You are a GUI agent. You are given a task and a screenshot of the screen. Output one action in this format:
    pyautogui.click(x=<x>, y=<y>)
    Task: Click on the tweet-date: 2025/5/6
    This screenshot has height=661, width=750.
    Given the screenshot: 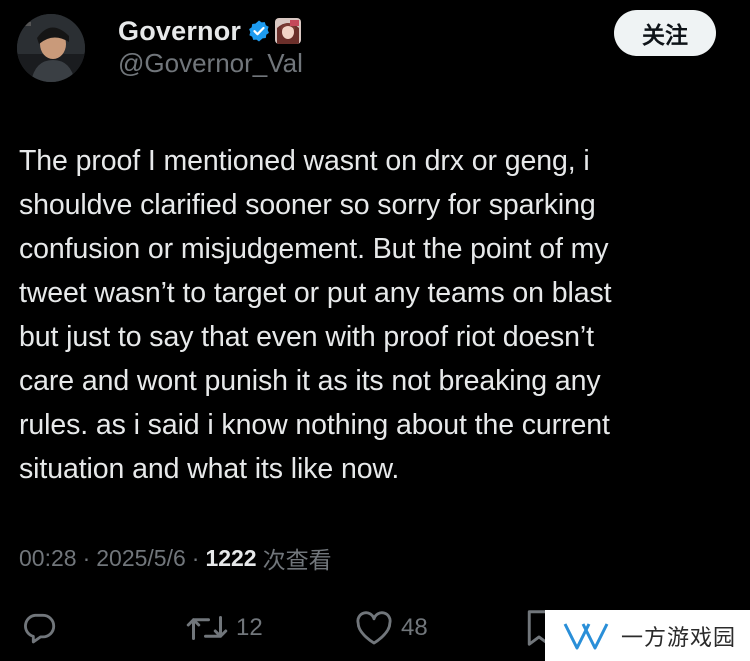 What is the action you would take?
    pyautogui.click(x=141, y=558)
    